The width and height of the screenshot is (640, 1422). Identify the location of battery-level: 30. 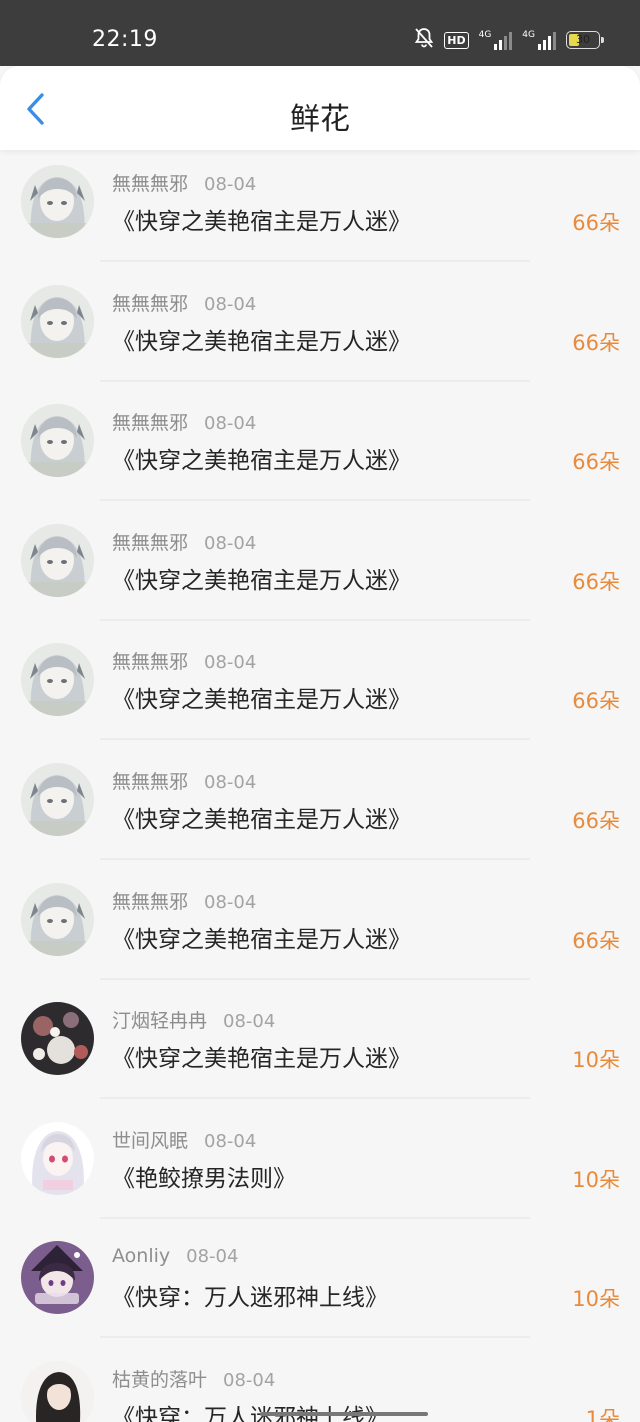
(583, 39).